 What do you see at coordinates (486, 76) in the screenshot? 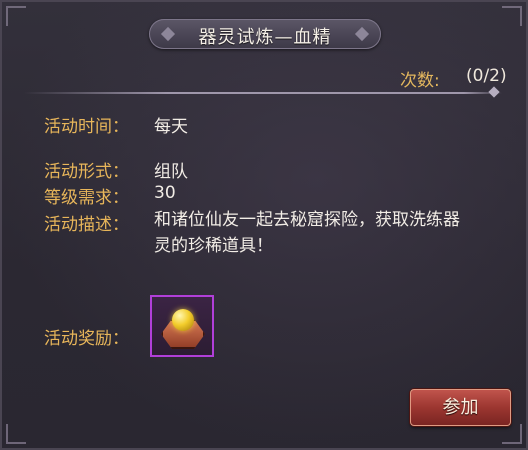
I see `attempts-value: (0/2)` at bounding box center [486, 76].